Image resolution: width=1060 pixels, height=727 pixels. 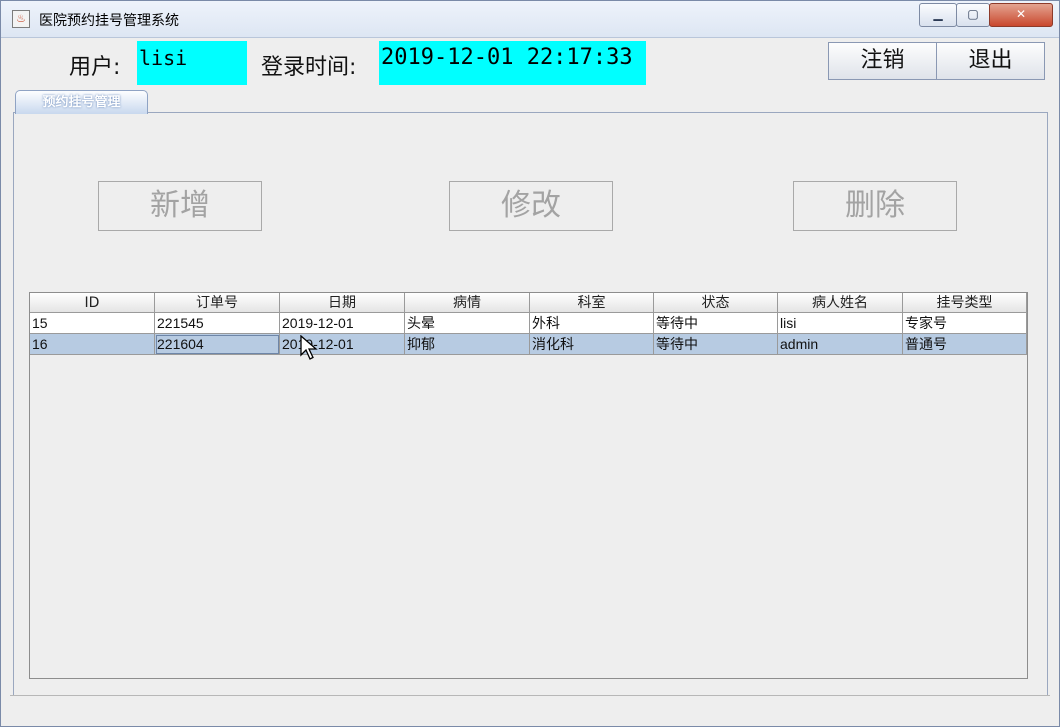 What do you see at coordinates (92, 303) in the screenshot?
I see `column-header-id: ID` at bounding box center [92, 303].